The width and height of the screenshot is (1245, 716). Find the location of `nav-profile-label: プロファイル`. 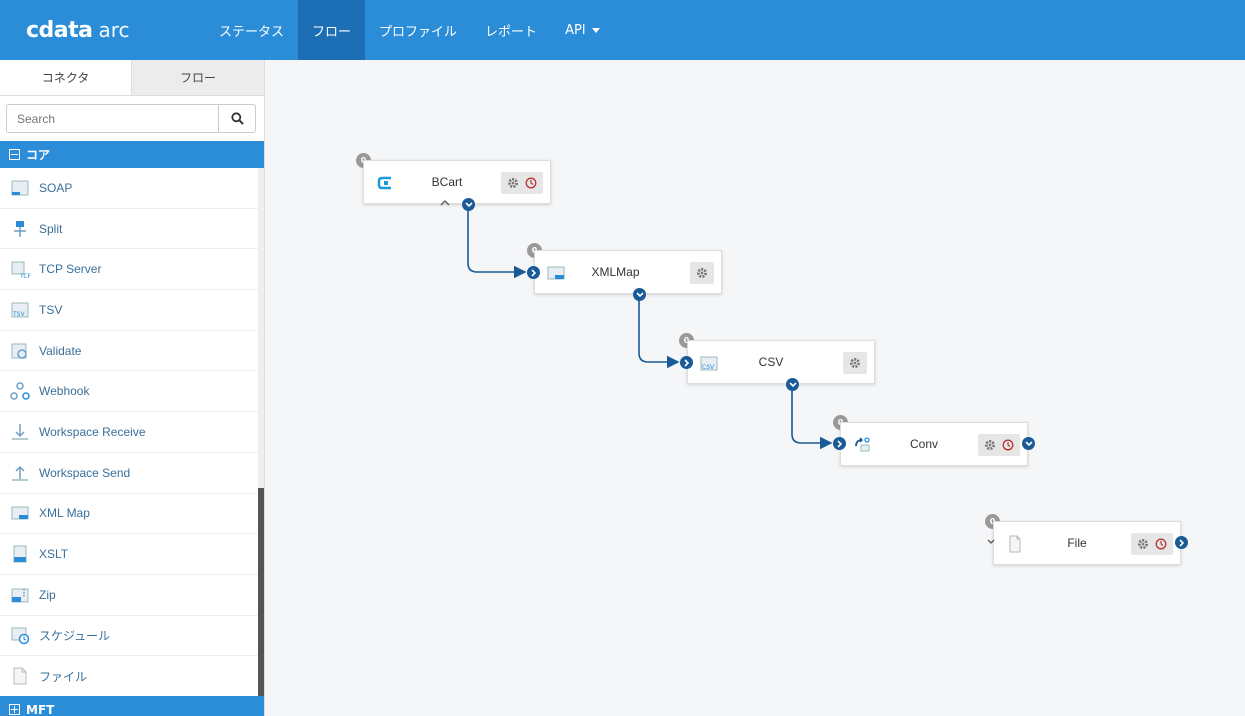

nav-profile-label: プロファイル is located at coordinates (418, 32).